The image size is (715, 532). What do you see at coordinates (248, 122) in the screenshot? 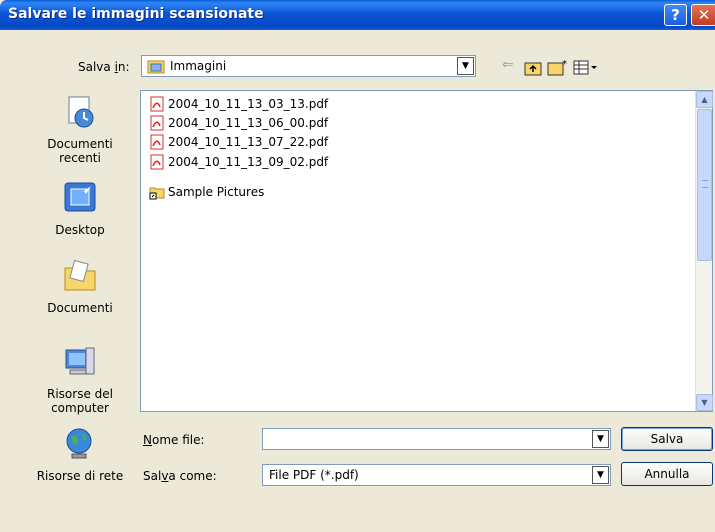
I see `file-name: 2004_10_11_13_06_00.pdf` at bounding box center [248, 122].